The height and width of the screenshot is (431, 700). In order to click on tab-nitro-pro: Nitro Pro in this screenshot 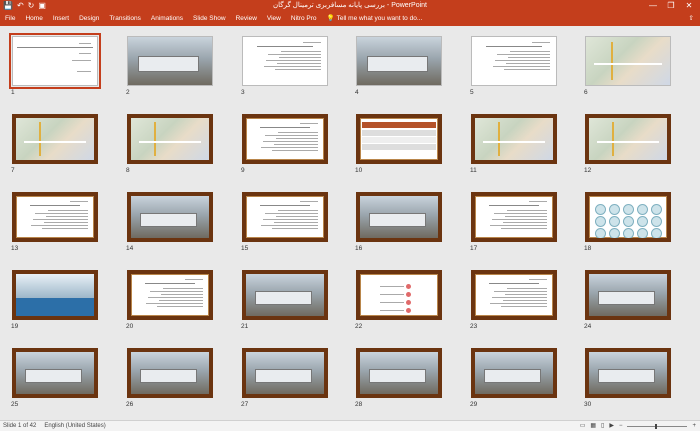, I will do `click(304, 19)`.